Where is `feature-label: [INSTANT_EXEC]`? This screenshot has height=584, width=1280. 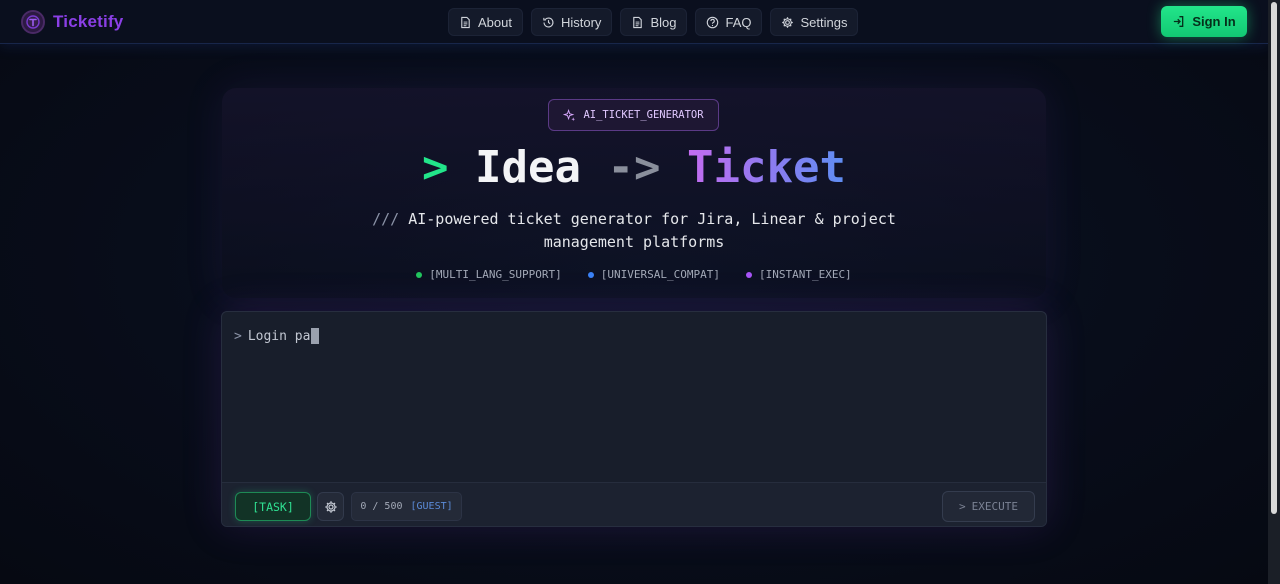 feature-label: [INSTANT_EXEC] is located at coordinates (805, 274).